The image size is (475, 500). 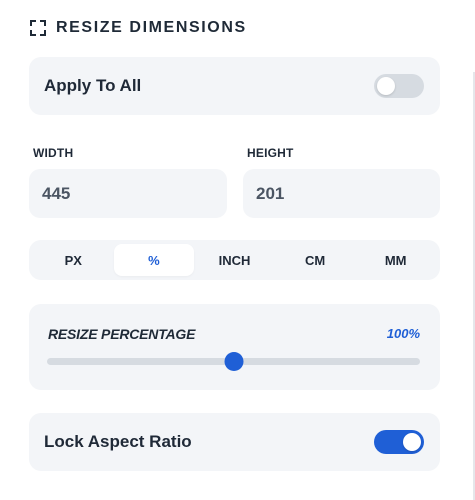 What do you see at coordinates (38, 28) in the screenshot?
I see `resize-frame-icon` at bounding box center [38, 28].